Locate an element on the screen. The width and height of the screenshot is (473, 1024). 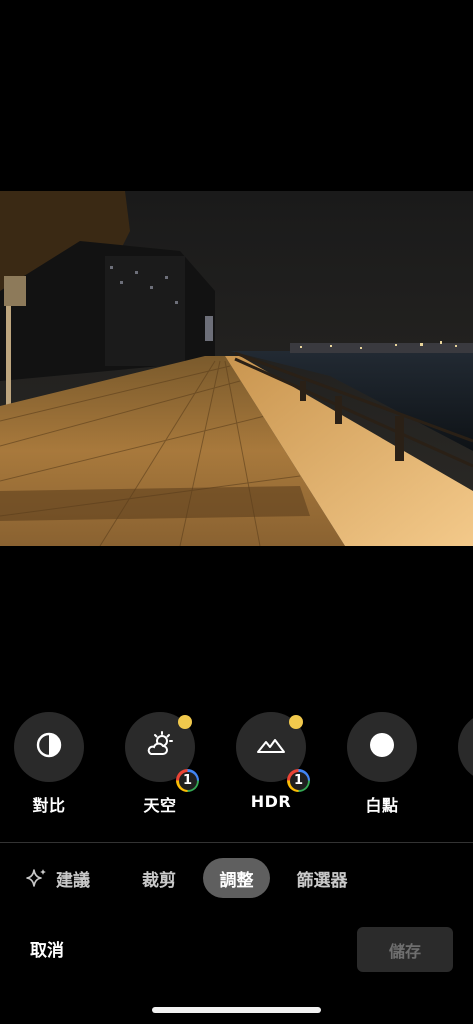
tool-sky: 1 天空 is located at coordinates (160, 764).